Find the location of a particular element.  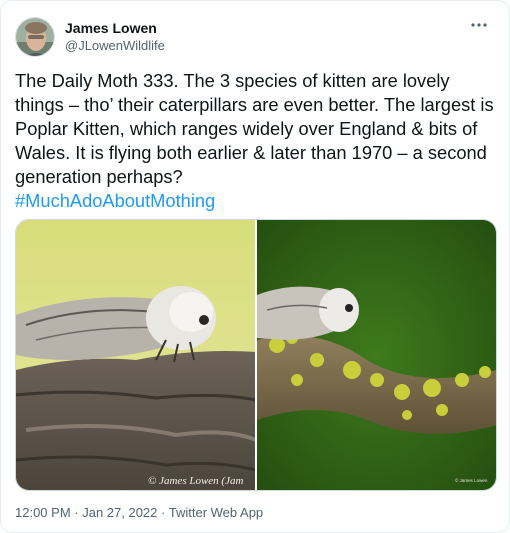

author-handle: @JLowenWildlife is located at coordinates (115, 46).